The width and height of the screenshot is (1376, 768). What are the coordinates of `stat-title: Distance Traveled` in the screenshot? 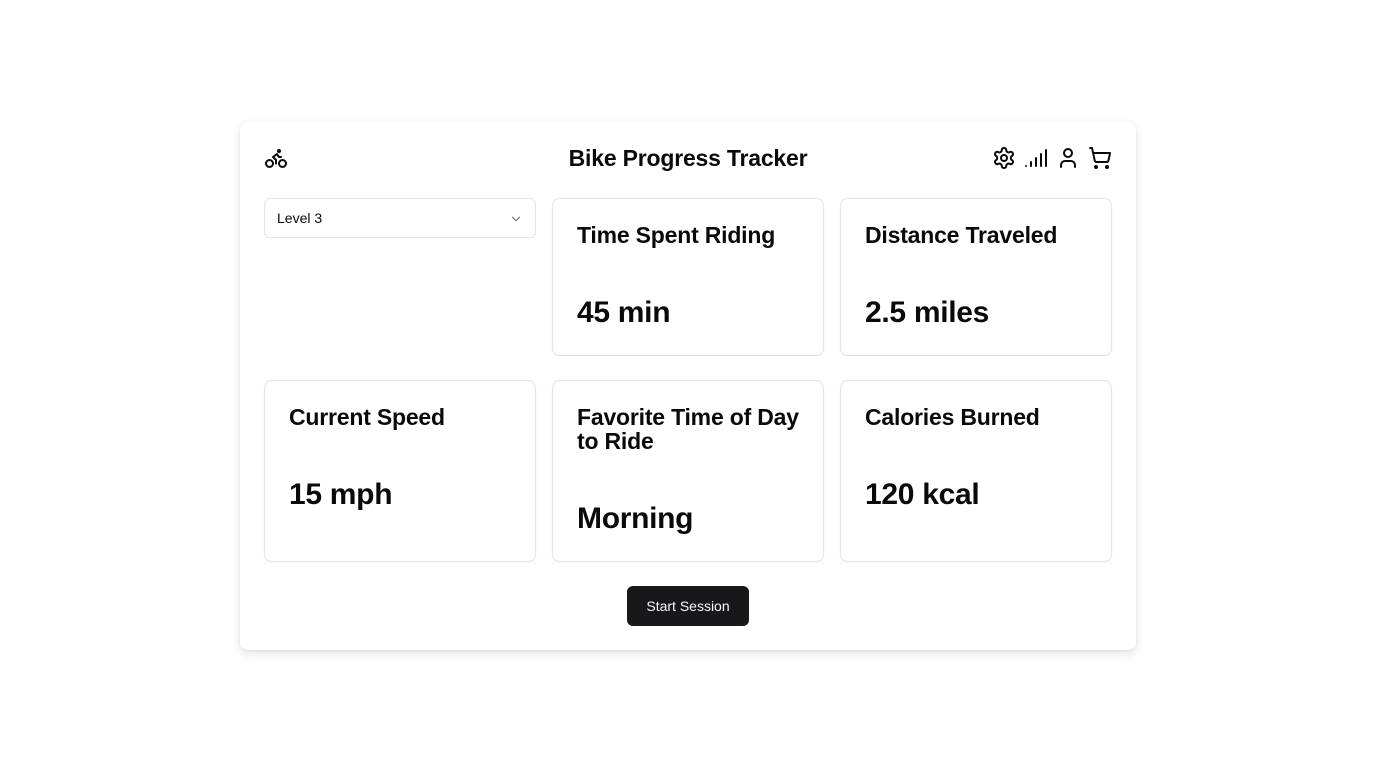 It's located at (961, 235).